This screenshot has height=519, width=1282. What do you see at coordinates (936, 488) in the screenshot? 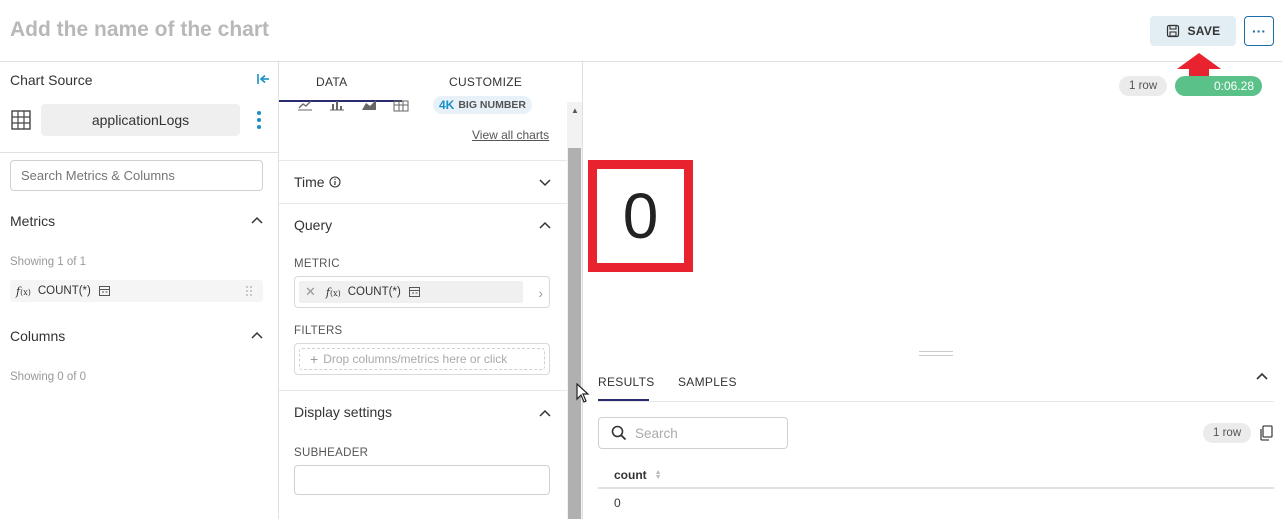
I see `table-header-divider` at bounding box center [936, 488].